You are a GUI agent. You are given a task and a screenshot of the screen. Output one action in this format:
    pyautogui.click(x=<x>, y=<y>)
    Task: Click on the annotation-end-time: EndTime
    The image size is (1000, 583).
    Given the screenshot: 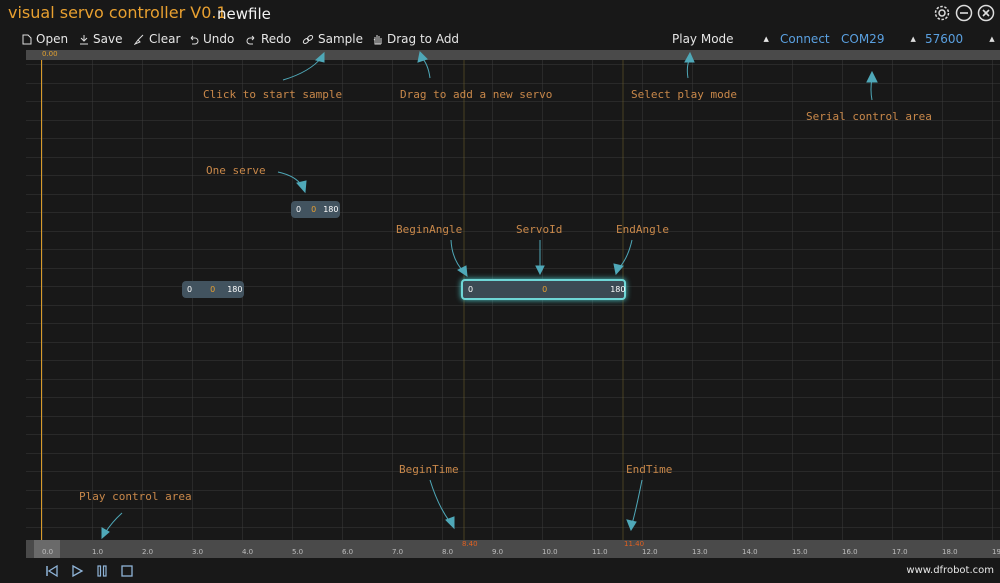 What is the action you would take?
    pyautogui.click(x=649, y=469)
    